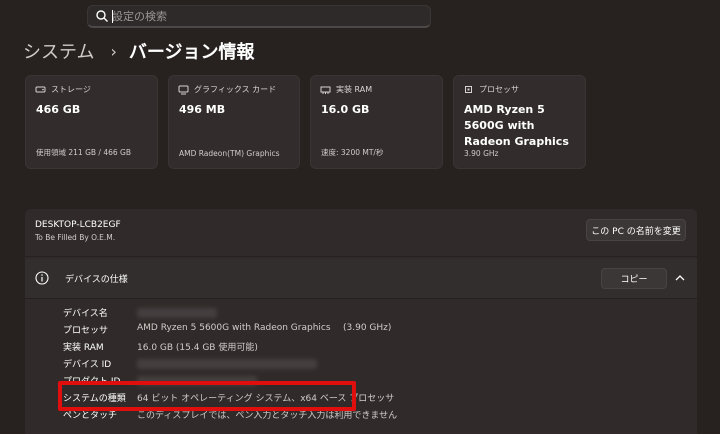 The height and width of the screenshot is (434, 720). I want to click on card-label: プロセッサ, so click(499, 89).